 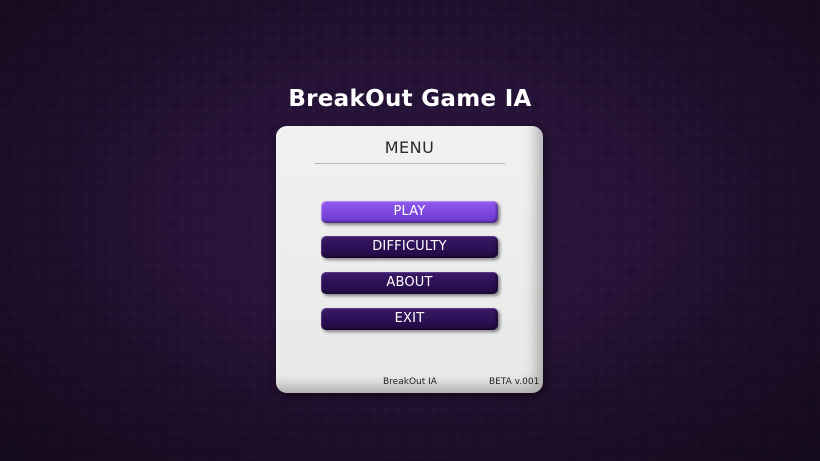 What do you see at coordinates (409, 247) in the screenshot?
I see `difficulty-button: DIFFICULTY` at bounding box center [409, 247].